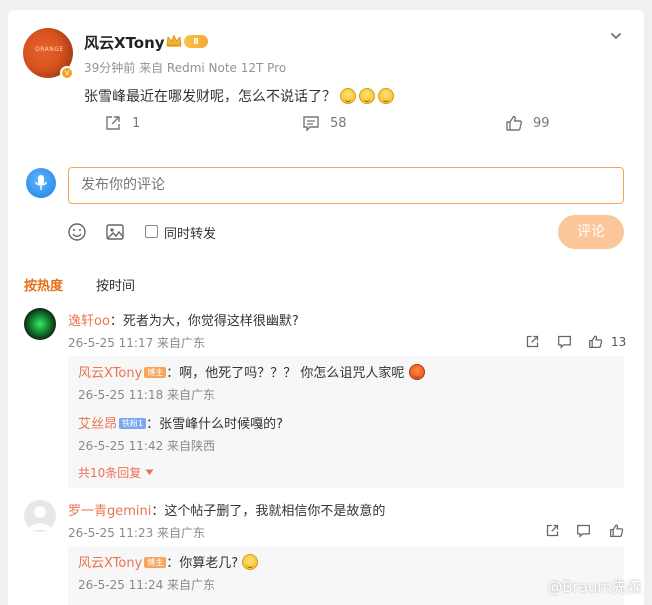 The image size is (652, 605). What do you see at coordinates (324, 123) in the screenshot?
I see `comment-button: 58` at bounding box center [324, 123].